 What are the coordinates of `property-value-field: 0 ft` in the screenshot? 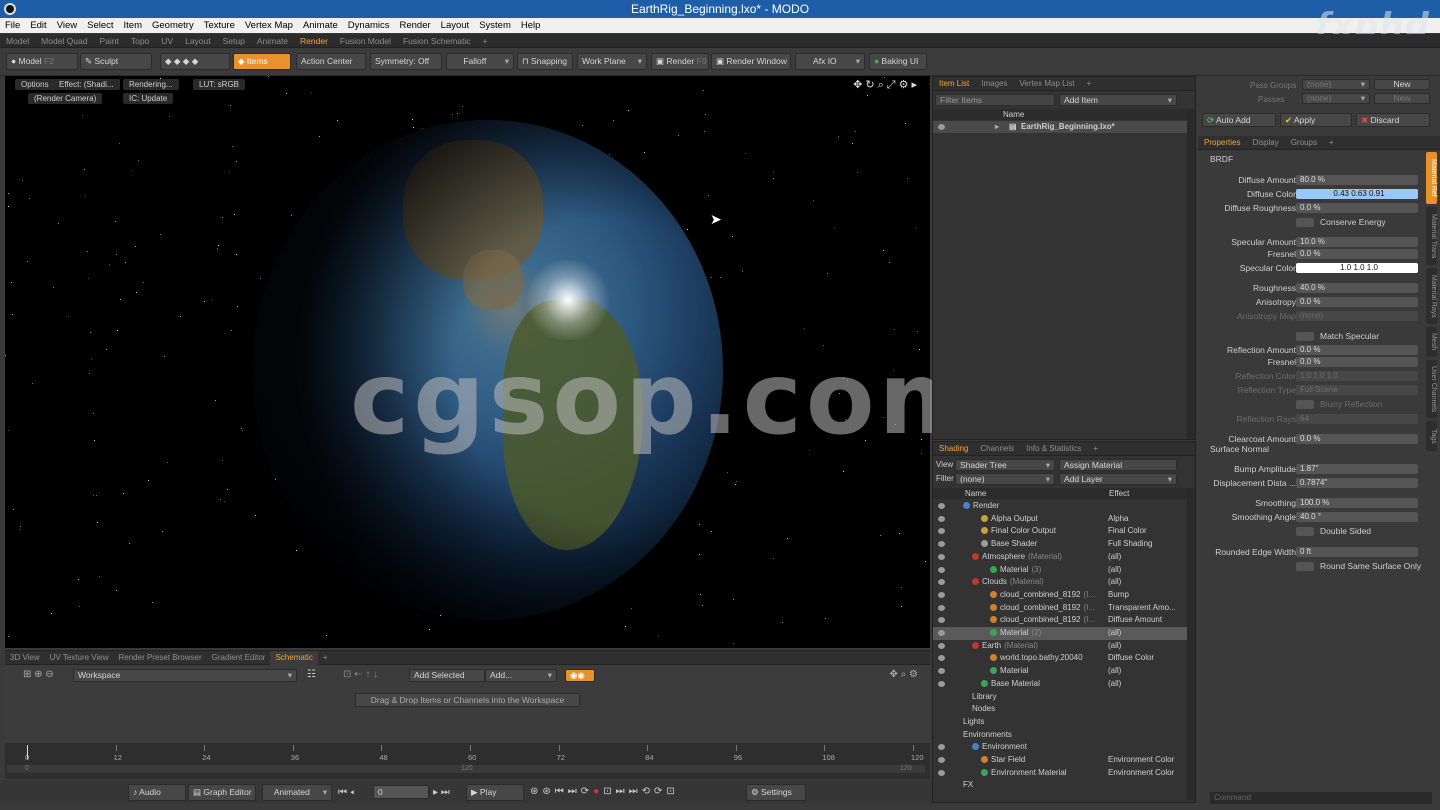 It's located at (1357, 552).